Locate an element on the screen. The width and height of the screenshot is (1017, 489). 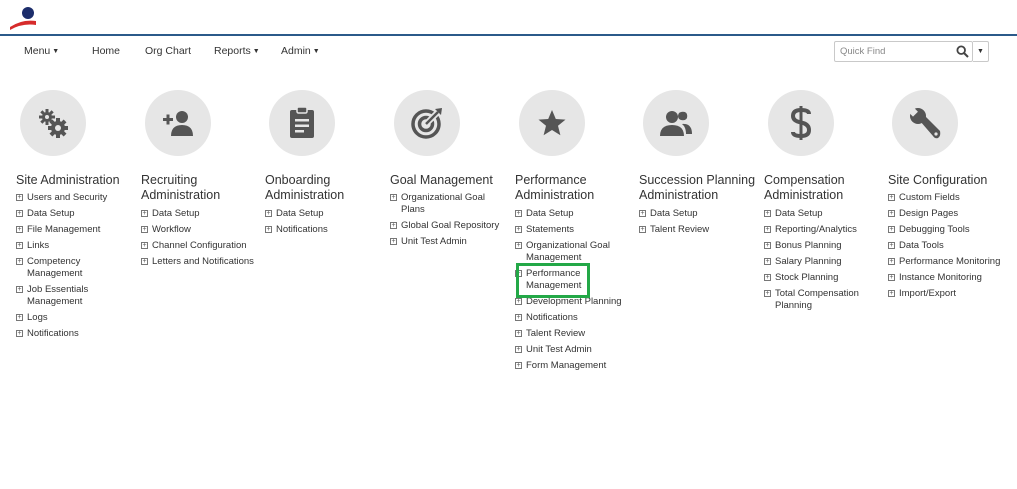
tile-title: Site Configuration is located at coordinates (950, 180).